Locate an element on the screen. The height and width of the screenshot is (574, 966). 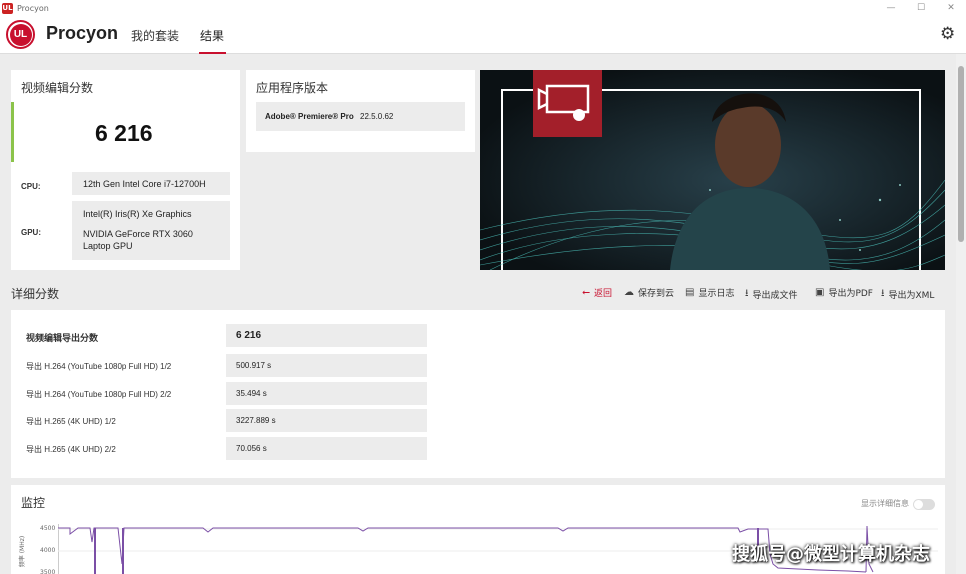
tick-label: 3500 is located at coordinates (48, 571).